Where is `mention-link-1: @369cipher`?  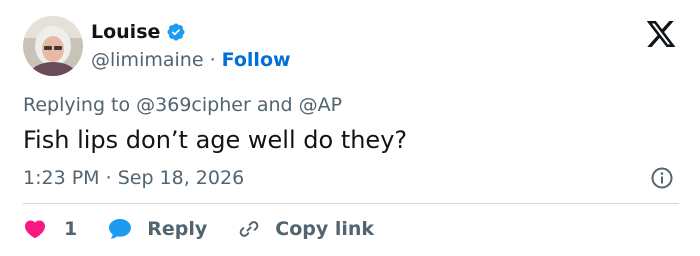
mention-link-1: @369cipher is located at coordinates (193, 105).